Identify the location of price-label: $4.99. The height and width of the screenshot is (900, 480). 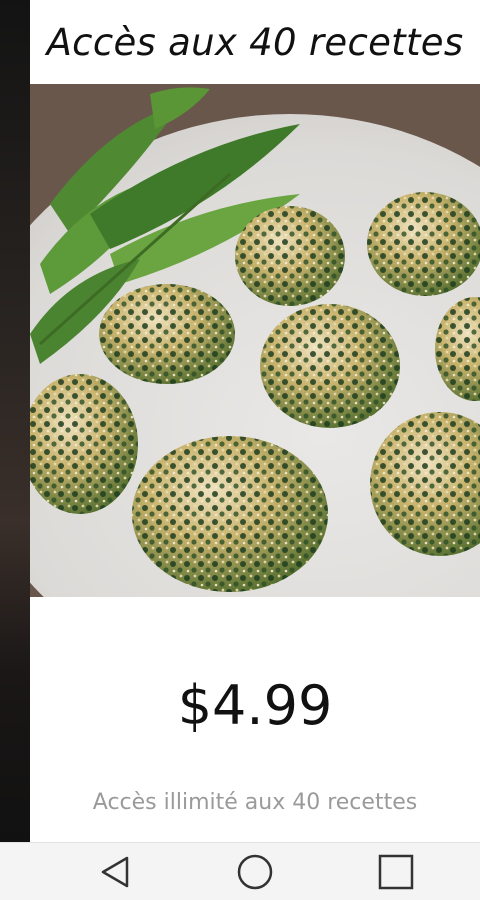
(255, 705).